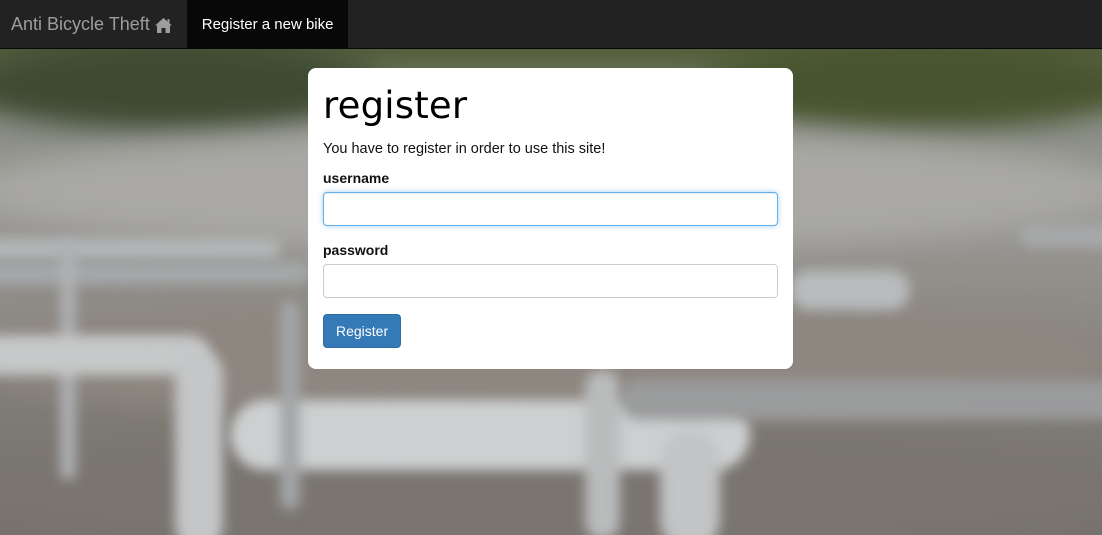 This screenshot has width=1102, height=535. What do you see at coordinates (362, 331) in the screenshot?
I see `register-button: Register` at bounding box center [362, 331].